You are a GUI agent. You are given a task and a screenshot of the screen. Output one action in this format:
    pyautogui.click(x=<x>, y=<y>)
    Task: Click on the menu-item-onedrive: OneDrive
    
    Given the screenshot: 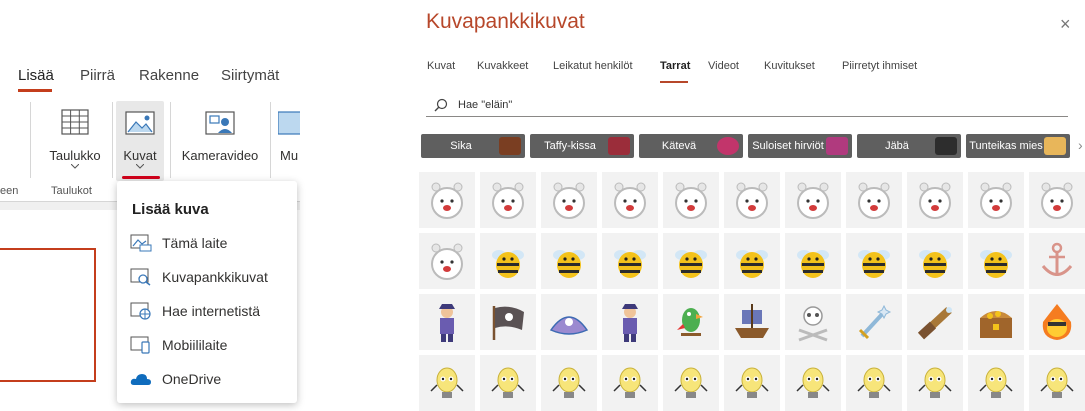 What is the action you would take?
    pyautogui.click(x=207, y=379)
    